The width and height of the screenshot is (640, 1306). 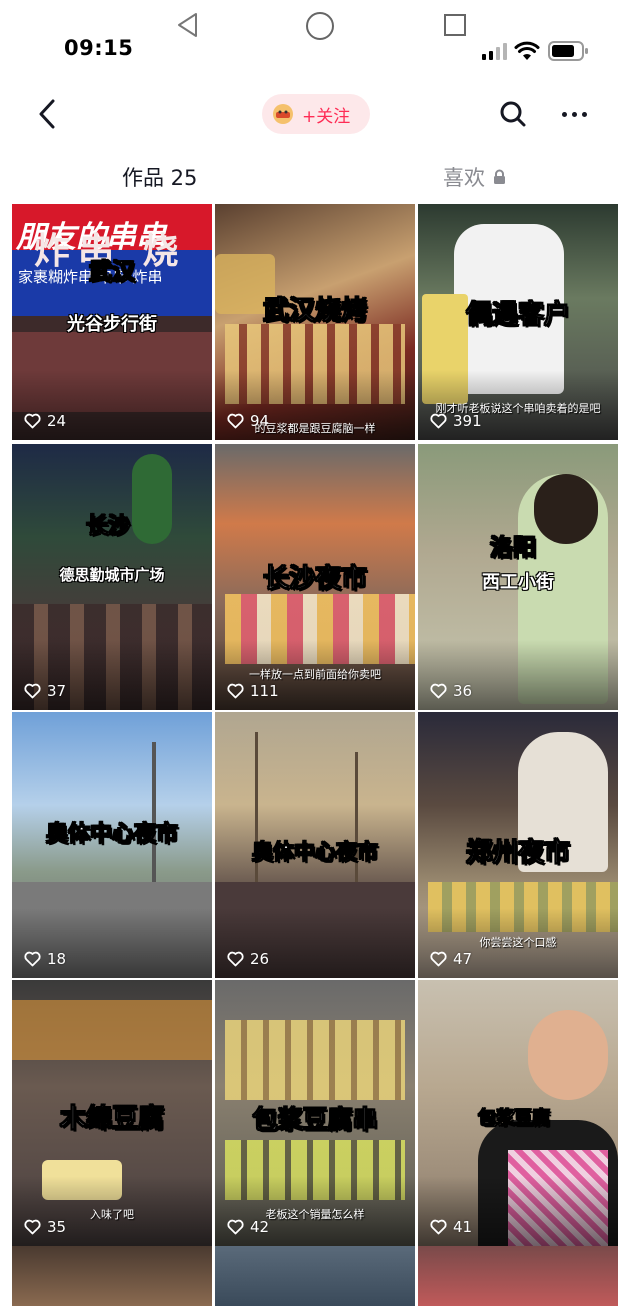 I want to click on system-back-icon, so click(x=188, y=25).